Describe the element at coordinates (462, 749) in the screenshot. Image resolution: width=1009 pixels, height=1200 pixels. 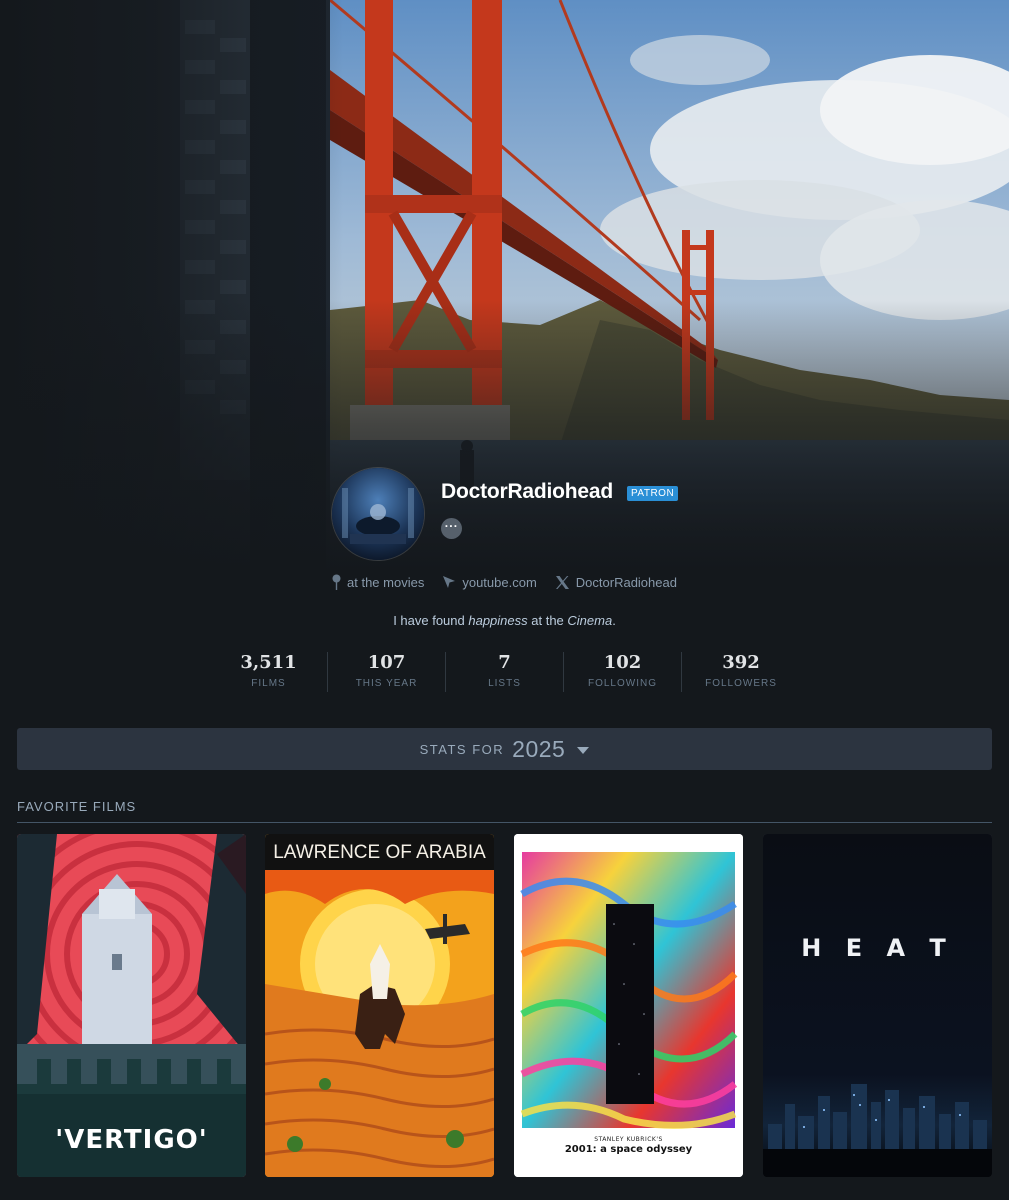
I see `stats-for-label: STATS FOR` at that location.